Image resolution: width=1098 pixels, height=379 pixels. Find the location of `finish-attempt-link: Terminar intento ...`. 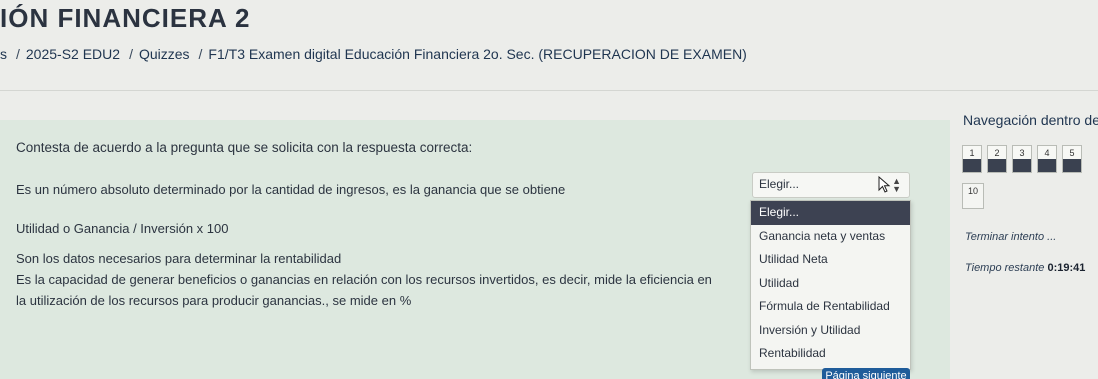

finish-attempt-link: Terminar intento ... is located at coordinates (1010, 237).